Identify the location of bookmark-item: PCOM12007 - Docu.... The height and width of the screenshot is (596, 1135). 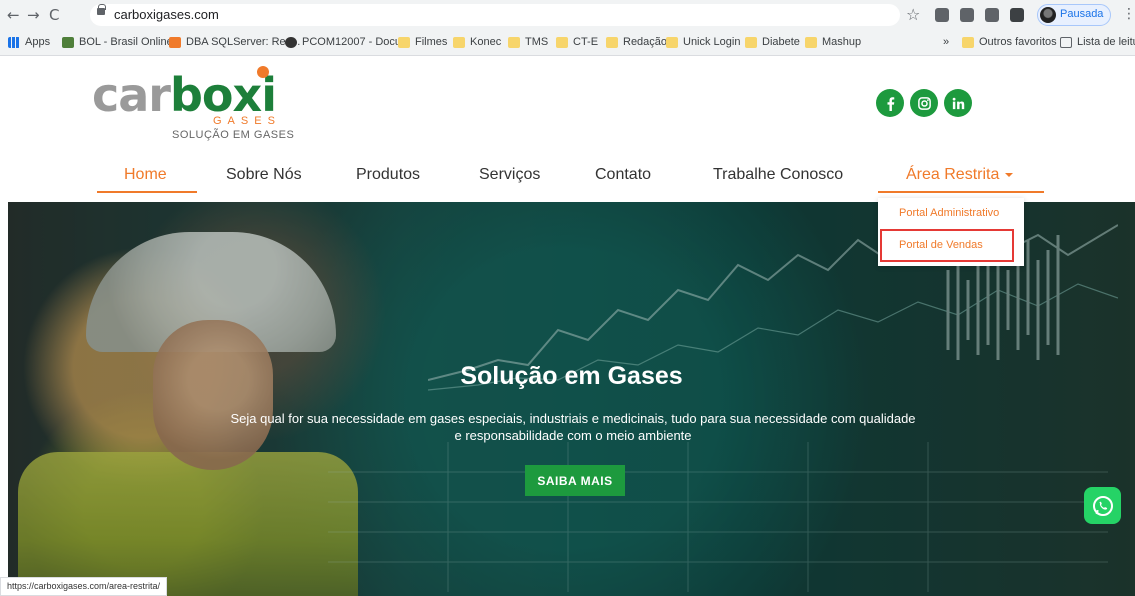
(347, 42).